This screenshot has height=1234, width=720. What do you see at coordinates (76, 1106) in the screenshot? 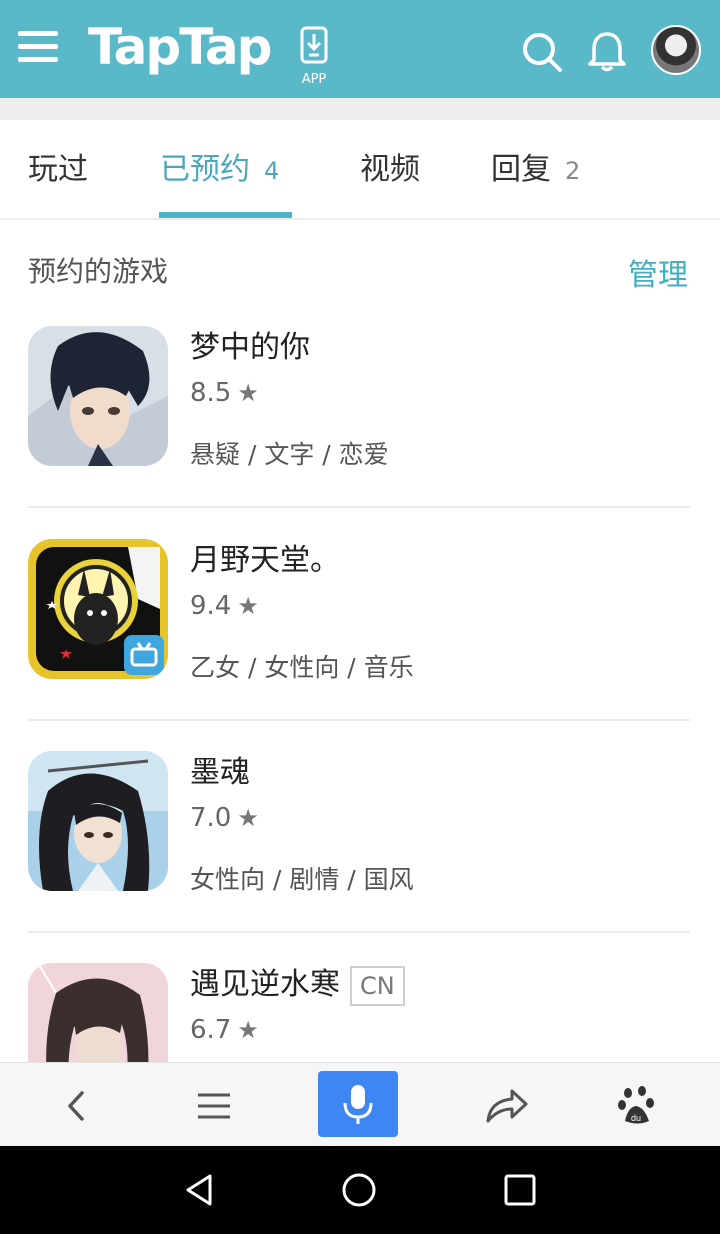
I see `back-icon` at bounding box center [76, 1106].